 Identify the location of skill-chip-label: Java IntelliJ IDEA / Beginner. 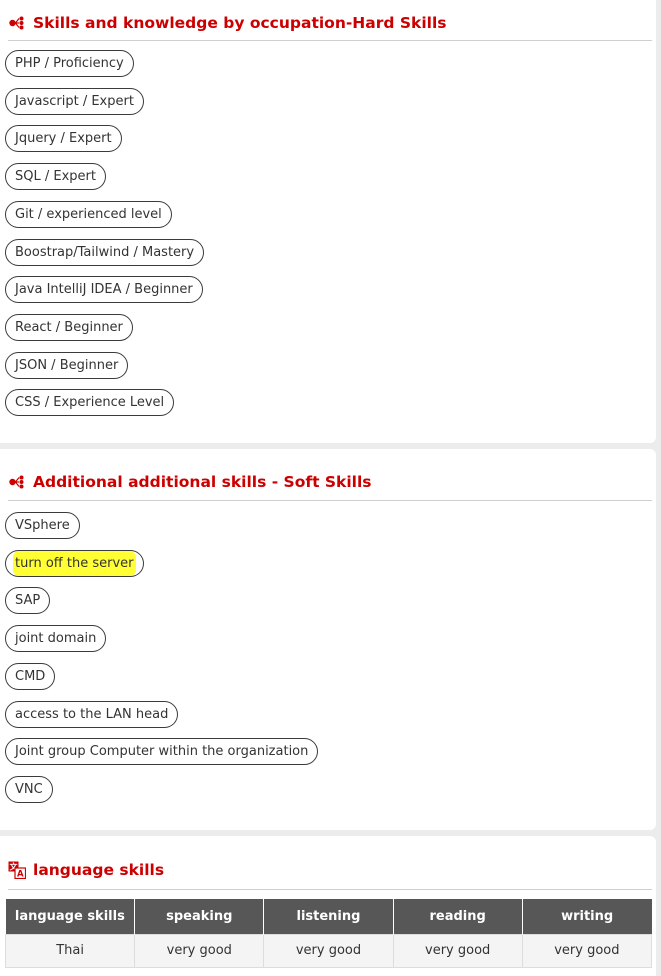
(104, 290).